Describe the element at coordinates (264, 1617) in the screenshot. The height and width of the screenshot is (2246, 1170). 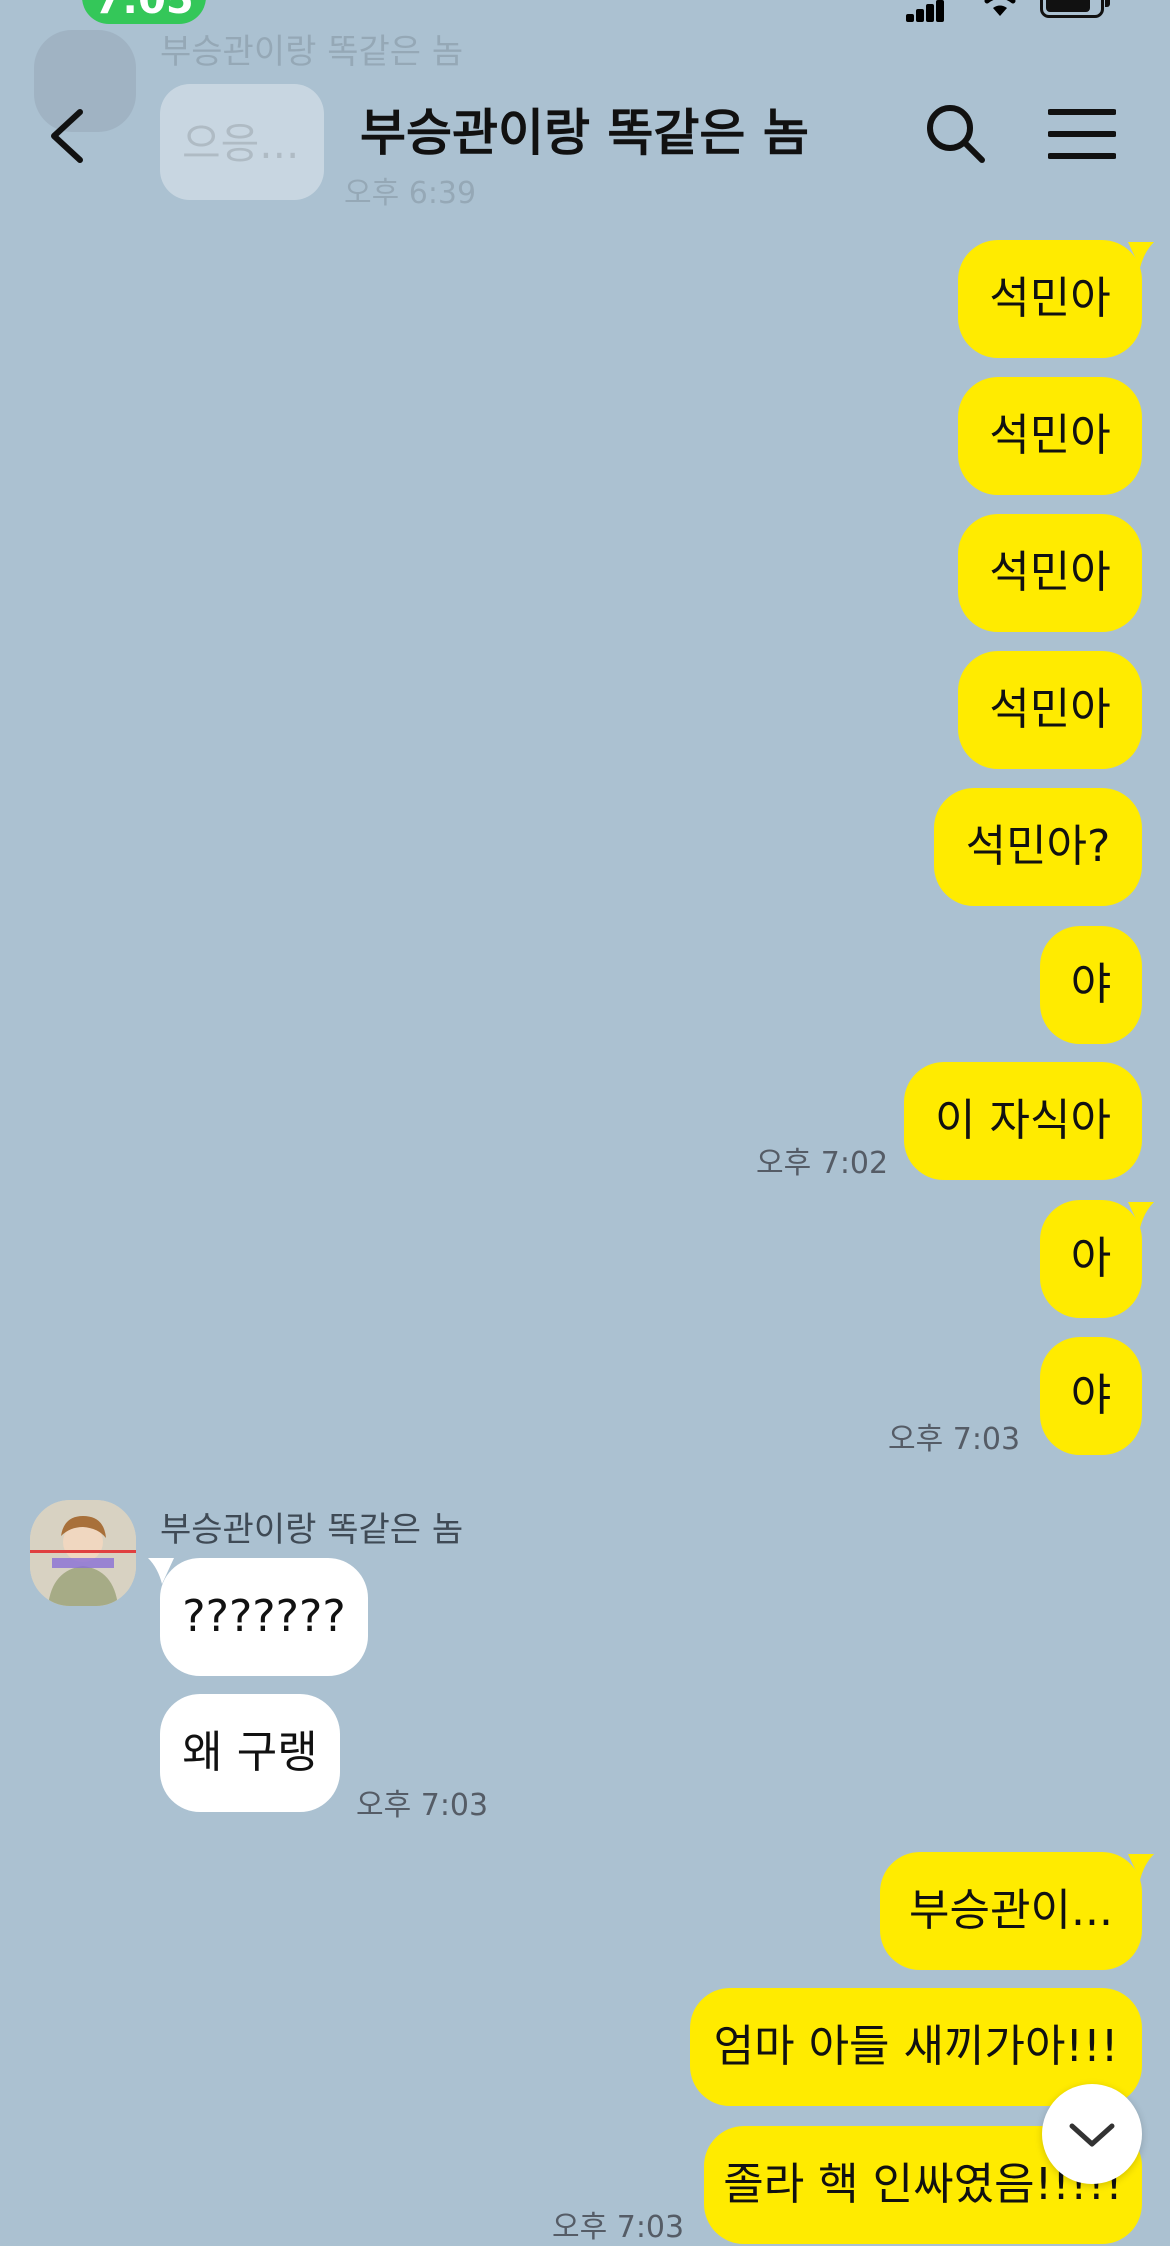
I see `their-message-bubble: ???????` at that location.